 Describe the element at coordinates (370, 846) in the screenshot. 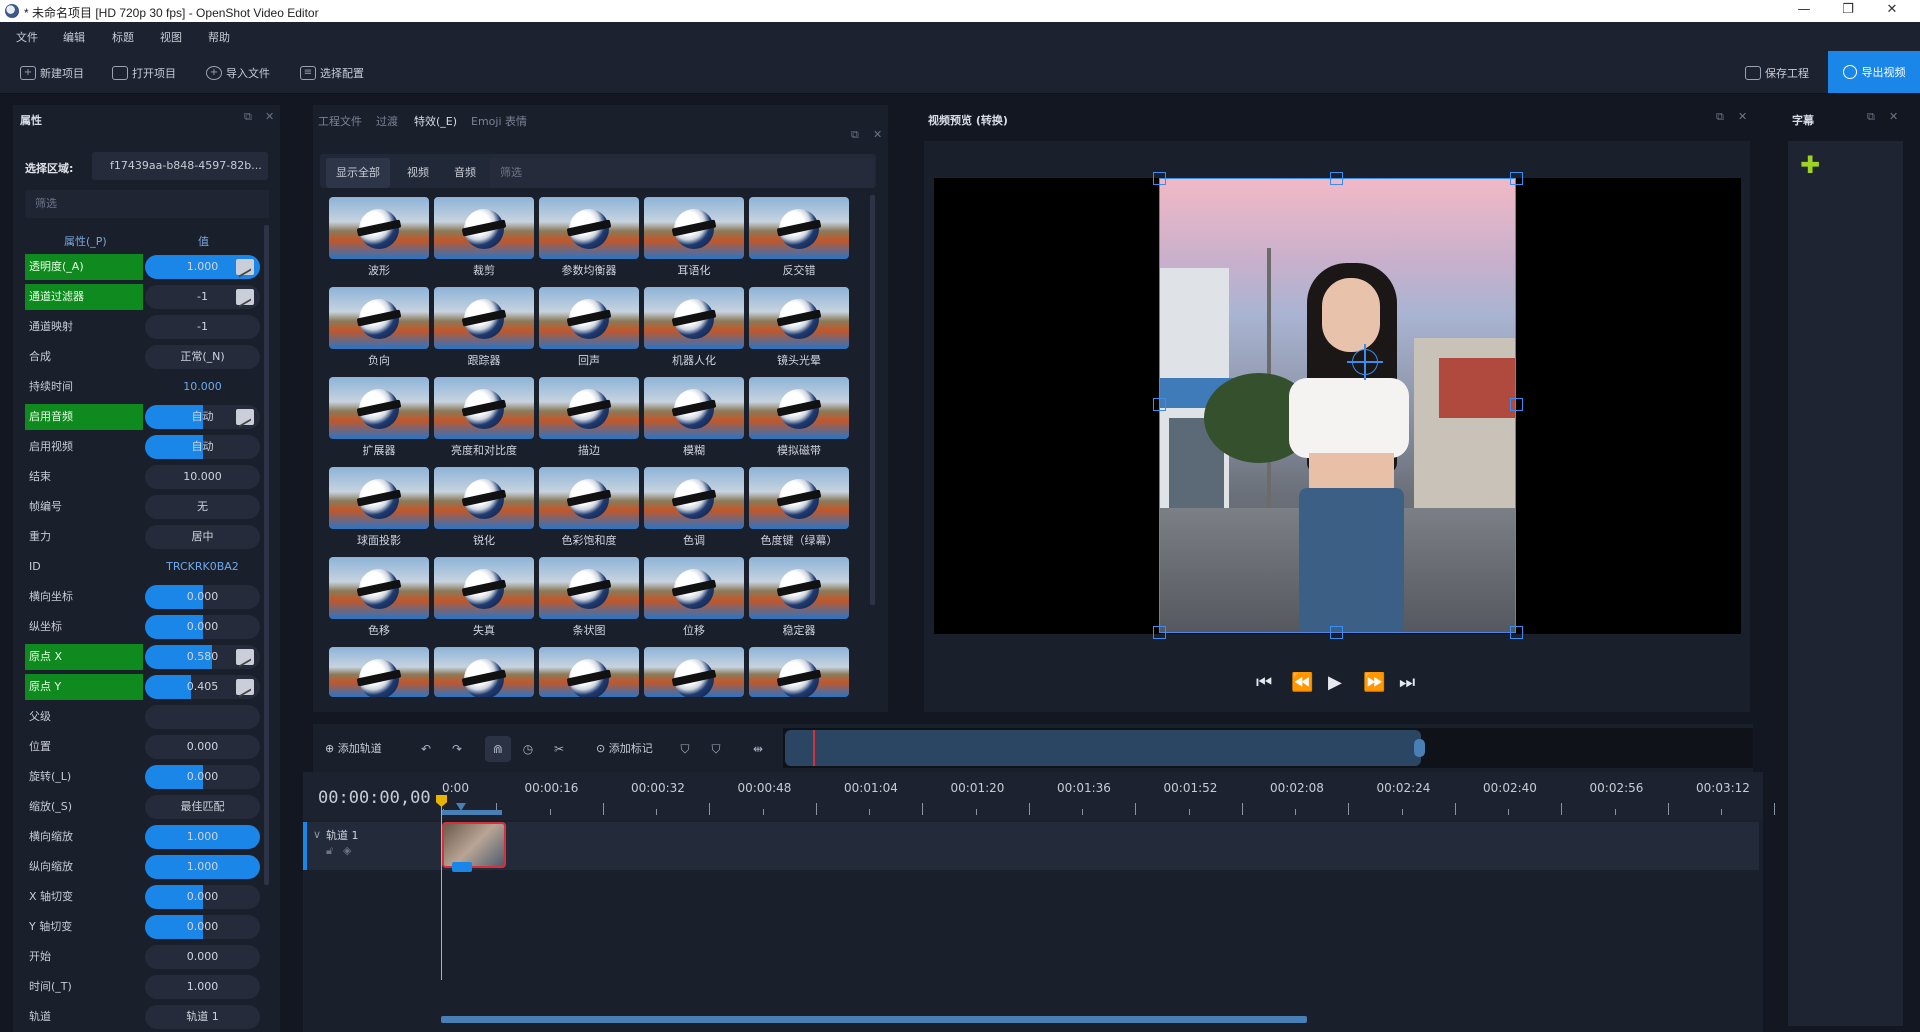

I see `track-header: ∨ 轨道 1 🔓︎ ◈` at that location.